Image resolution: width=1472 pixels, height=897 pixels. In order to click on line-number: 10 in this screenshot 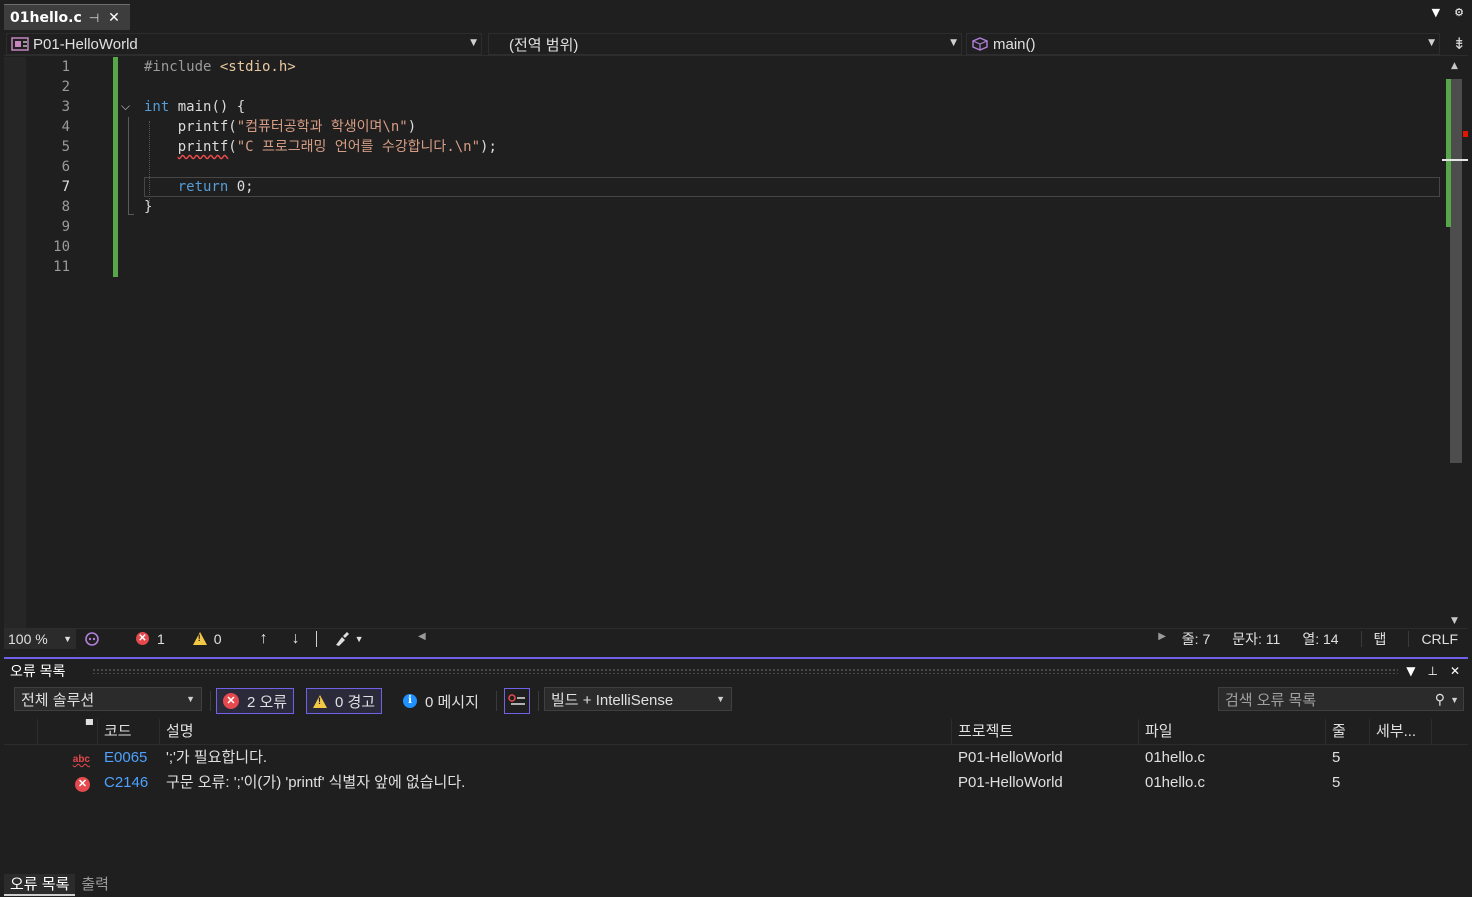, I will do `click(61, 247)`.